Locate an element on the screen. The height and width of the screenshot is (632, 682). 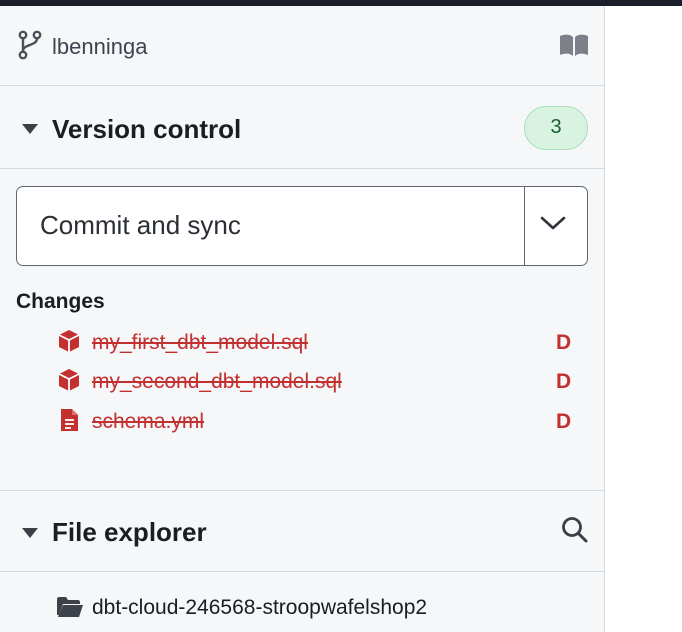
changes-label: Changes is located at coordinates (60, 301).